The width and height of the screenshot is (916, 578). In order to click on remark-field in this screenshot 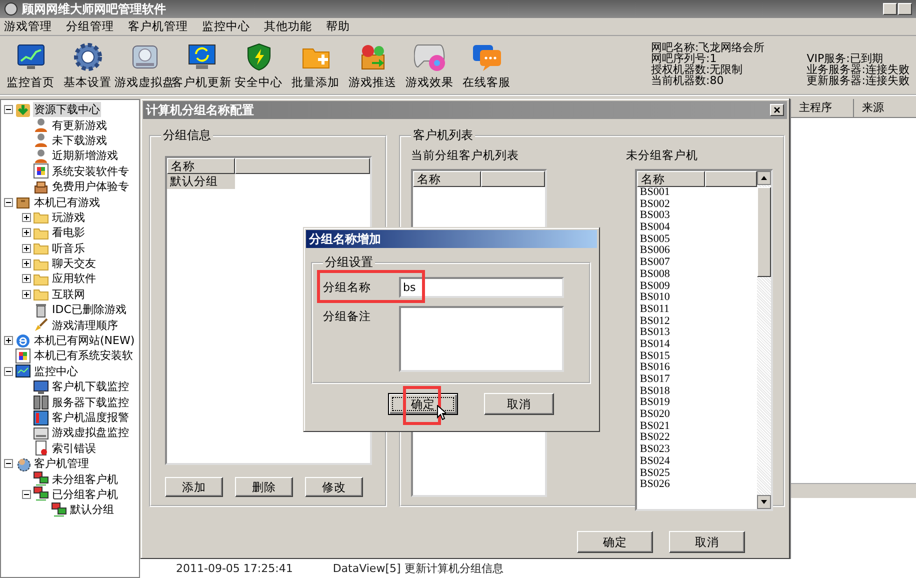, I will do `click(481, 339)`.